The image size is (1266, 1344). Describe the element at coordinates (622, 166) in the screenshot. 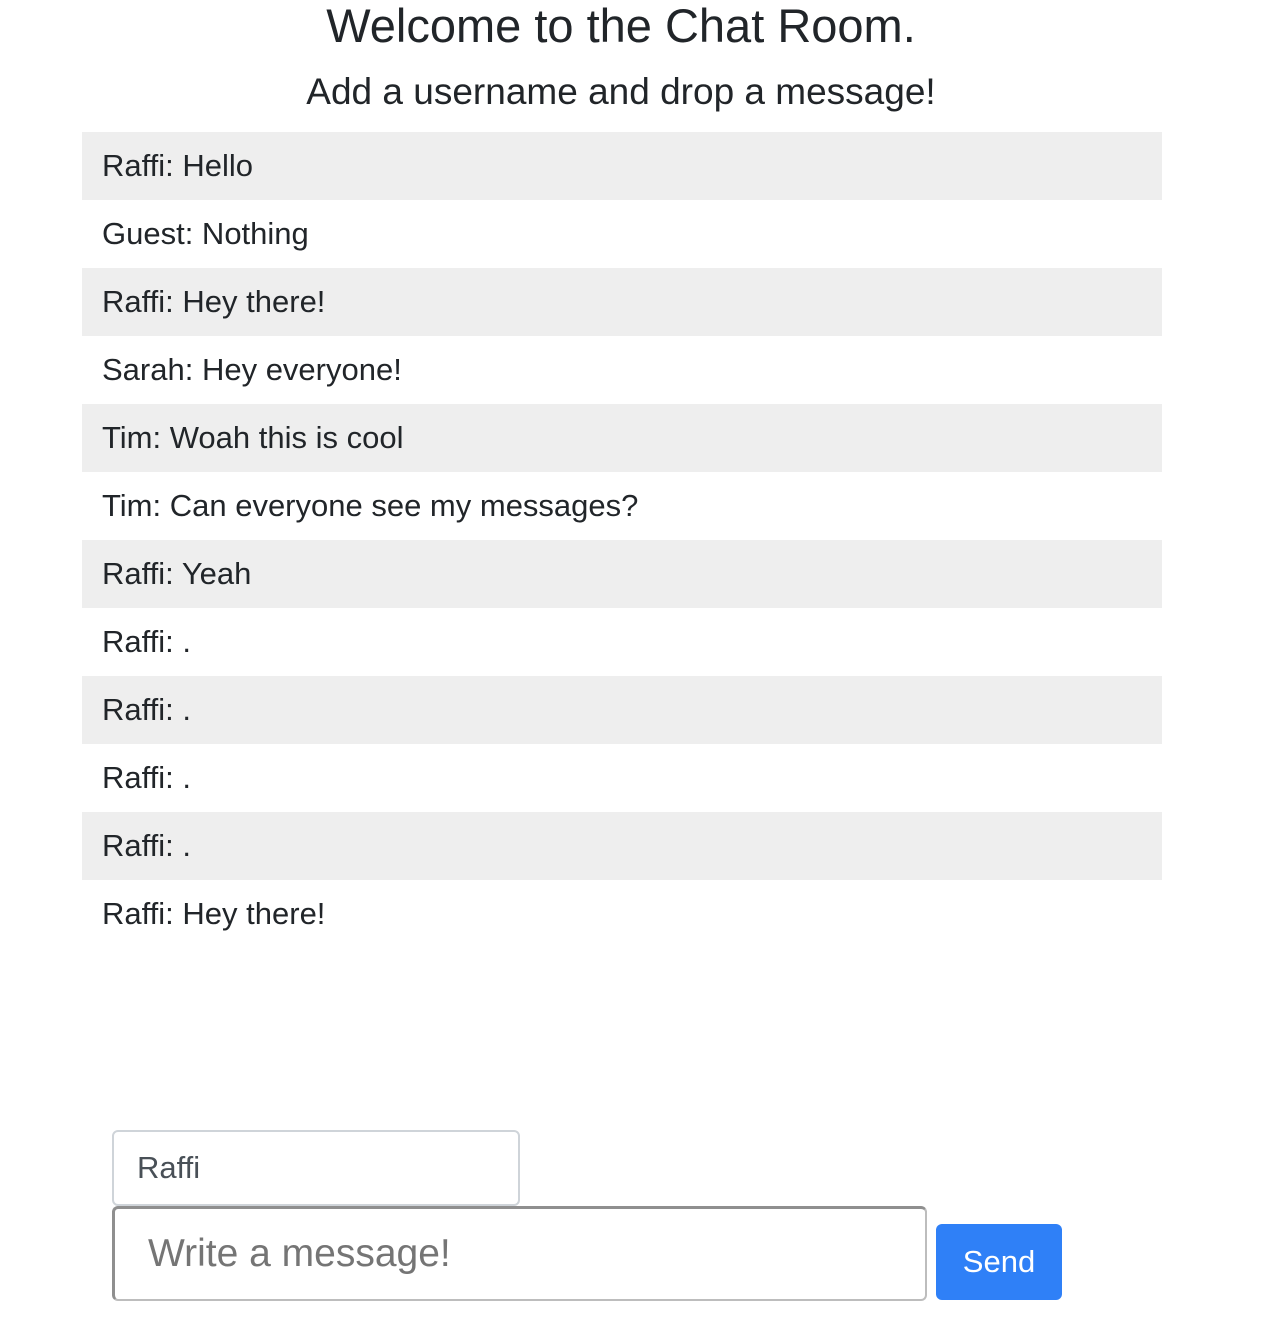

I see `message-item: Raffi: Hello` at that location.